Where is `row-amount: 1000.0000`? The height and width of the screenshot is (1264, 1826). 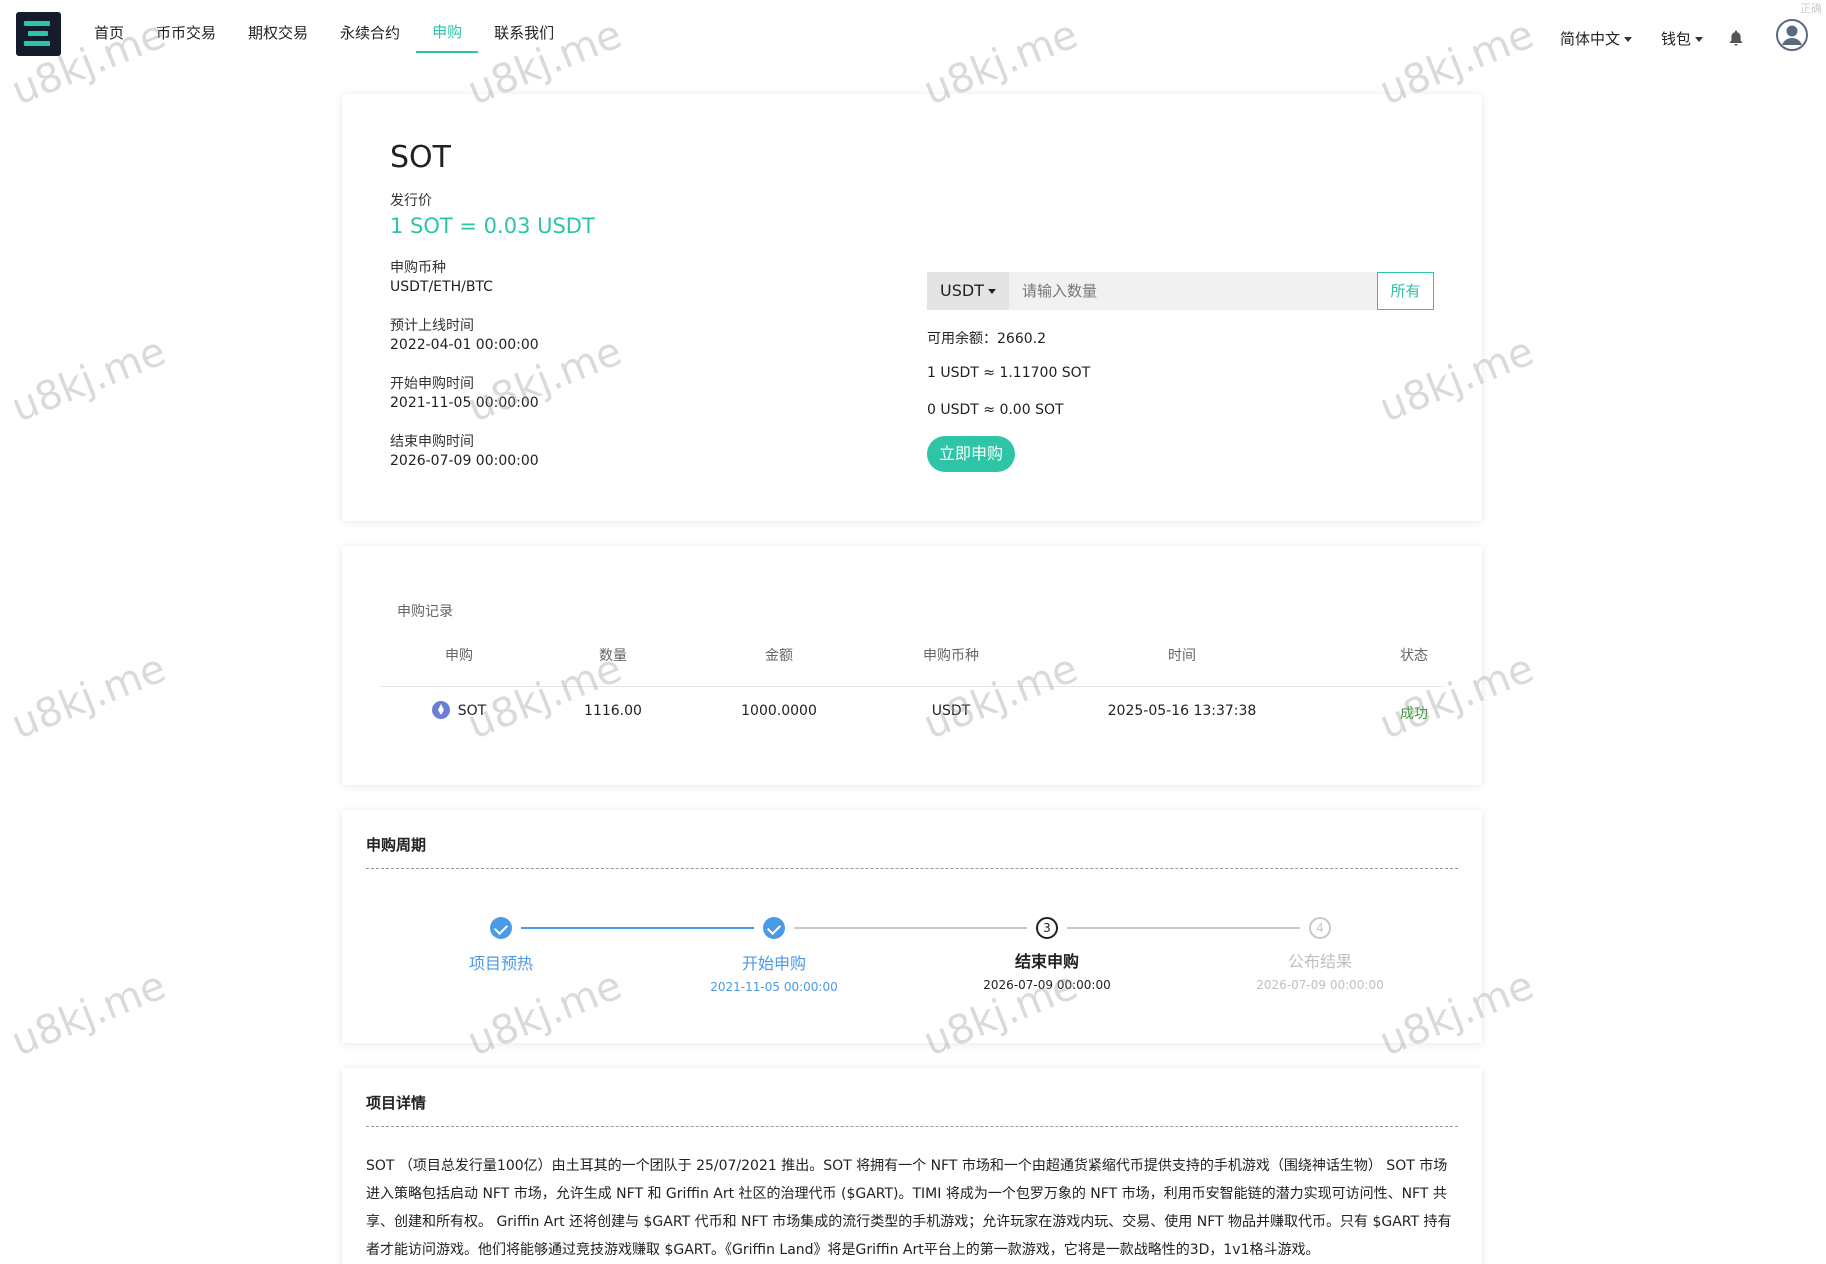
row-amount: 1000.0000 is located at coordinates (779, 711).